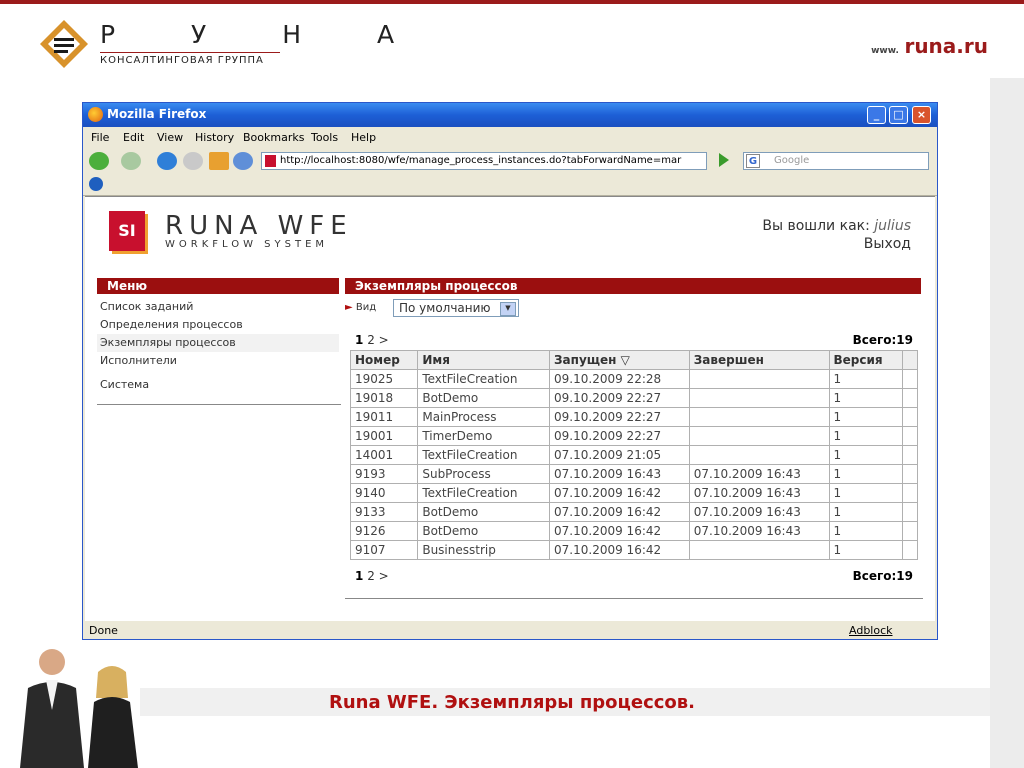 This screenshot has height=768, width=1024. What do you see at coordinates (816, 226) in the screenshot?
I see `login-label: Вы вошли как:` at bounding box center [816, 226].